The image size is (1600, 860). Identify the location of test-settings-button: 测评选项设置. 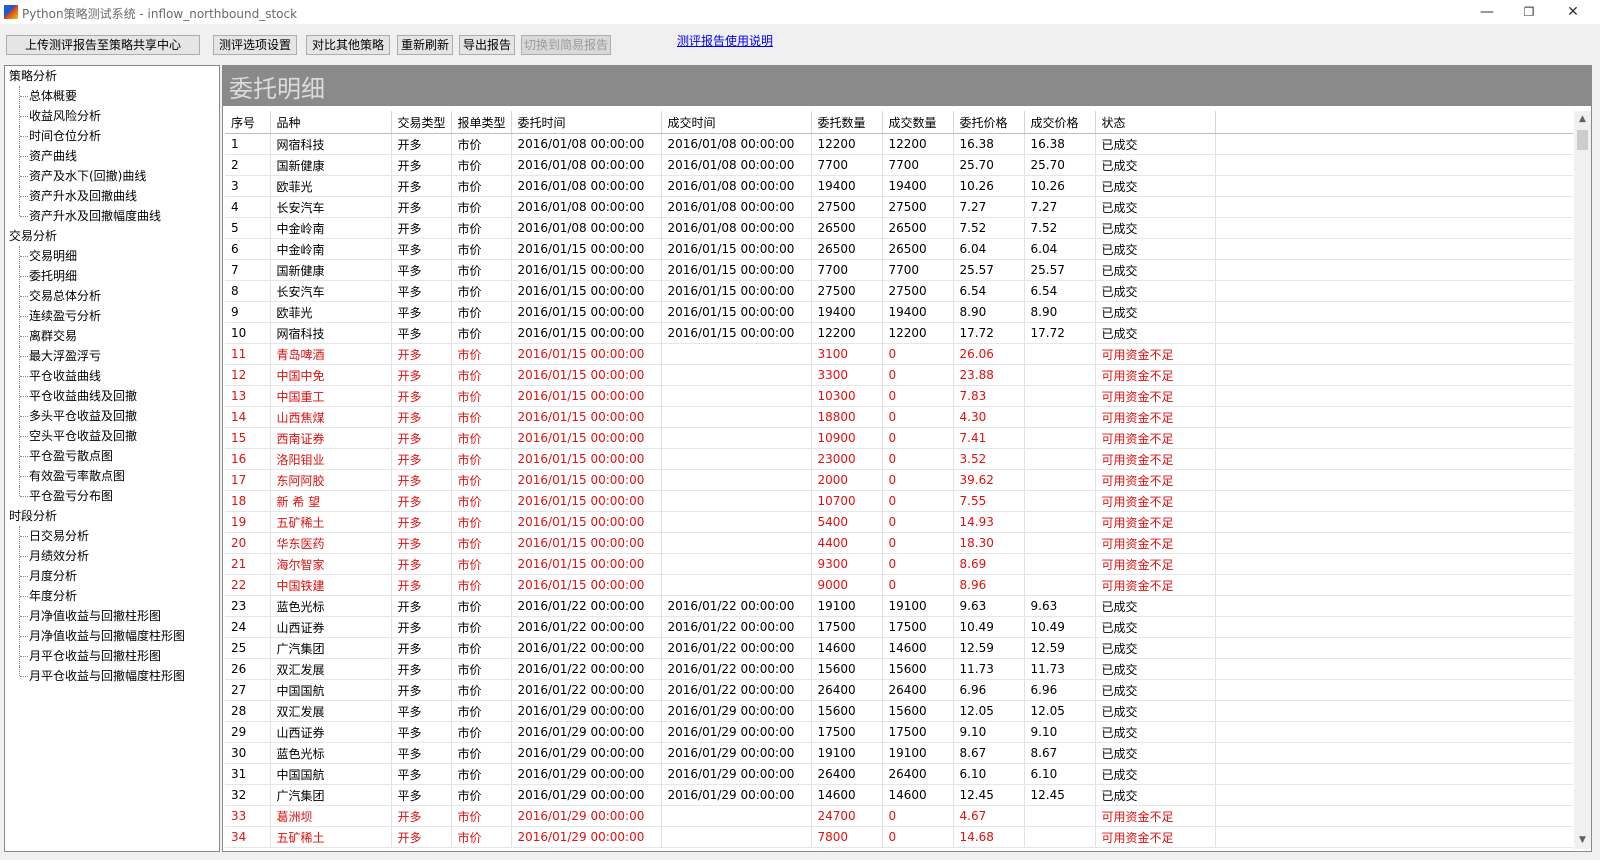
(255, 45).